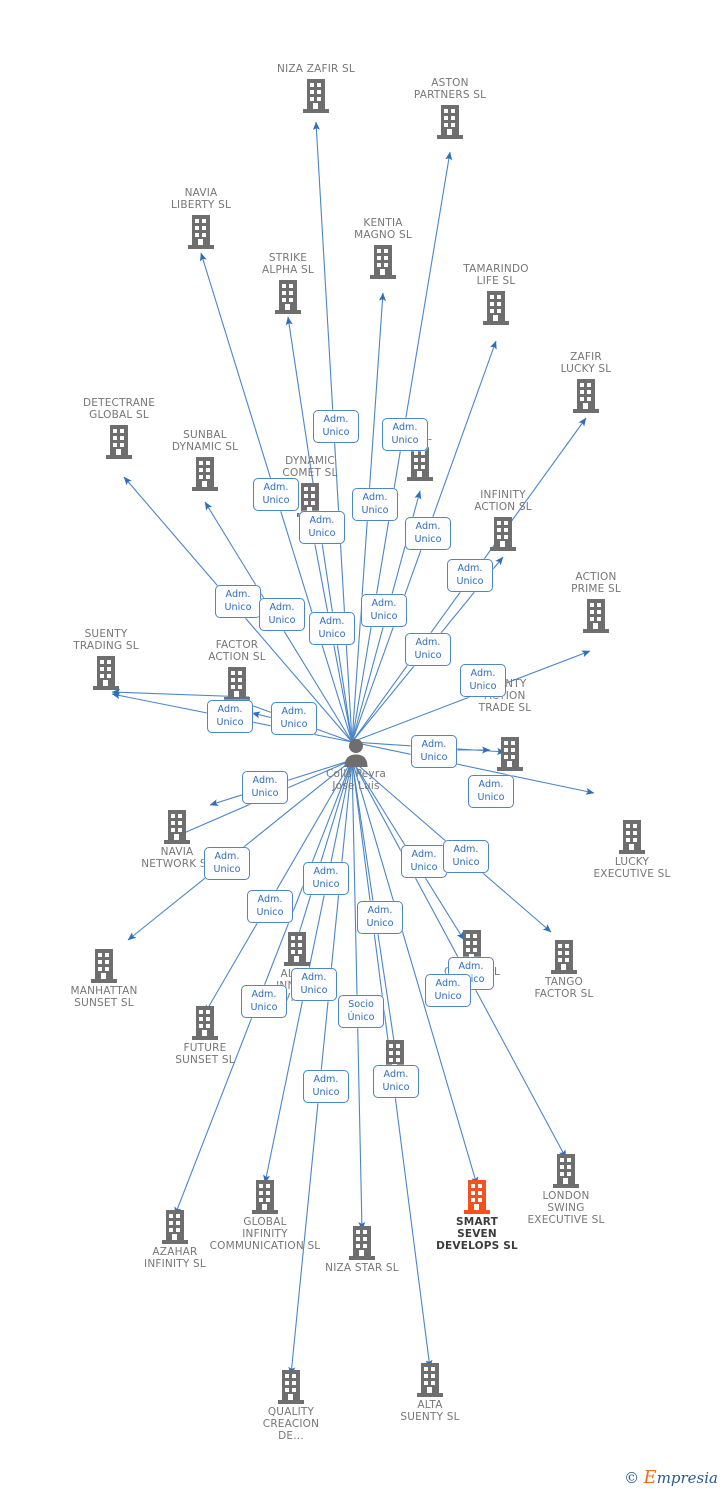 This screenshot has width=728, height=1500. What do you see at coordinates (450, 89) in the screenshot?
I see `node-label: ASTON PARTNERS SL` at bounding box center [450, 89].